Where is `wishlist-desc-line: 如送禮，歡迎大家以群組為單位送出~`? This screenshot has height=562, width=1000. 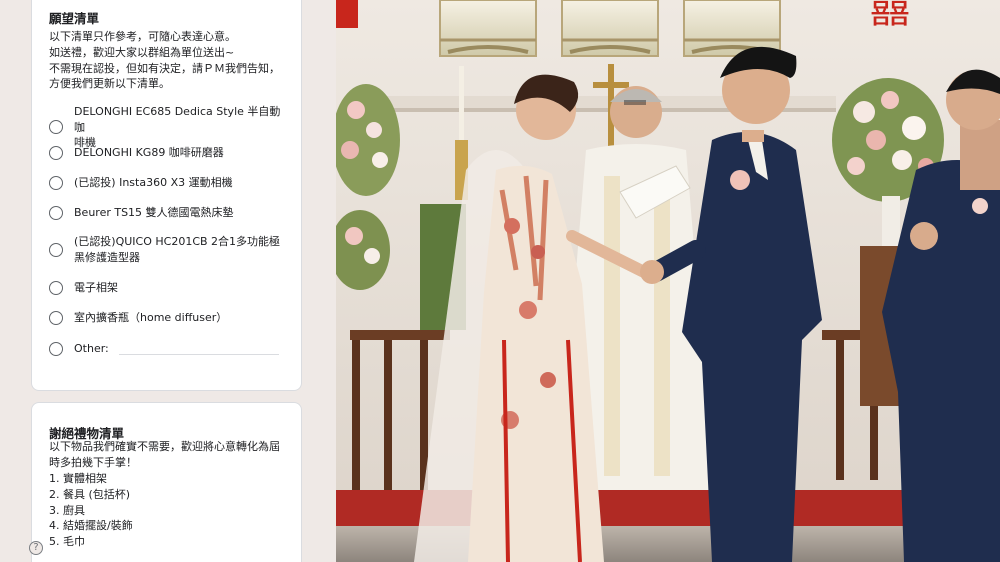 wishlist-desc-line: 如送禮，歡迎大家以群組為單位送出~ is located at coordinates (142, 52).